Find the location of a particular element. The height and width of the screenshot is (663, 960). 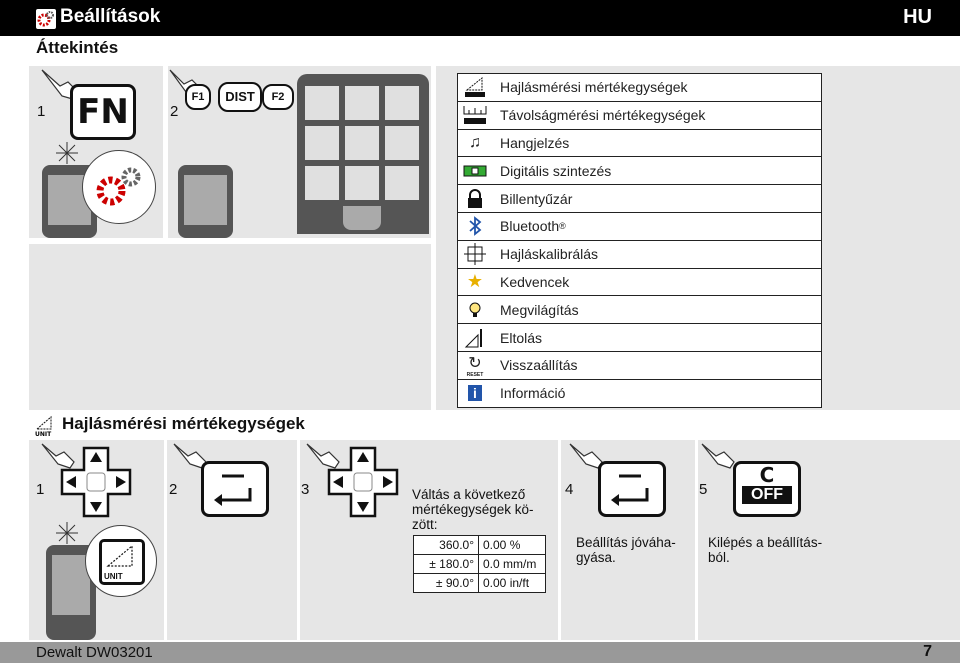

menu-item: Digitális szintezés is located at coordinates (639, 171).